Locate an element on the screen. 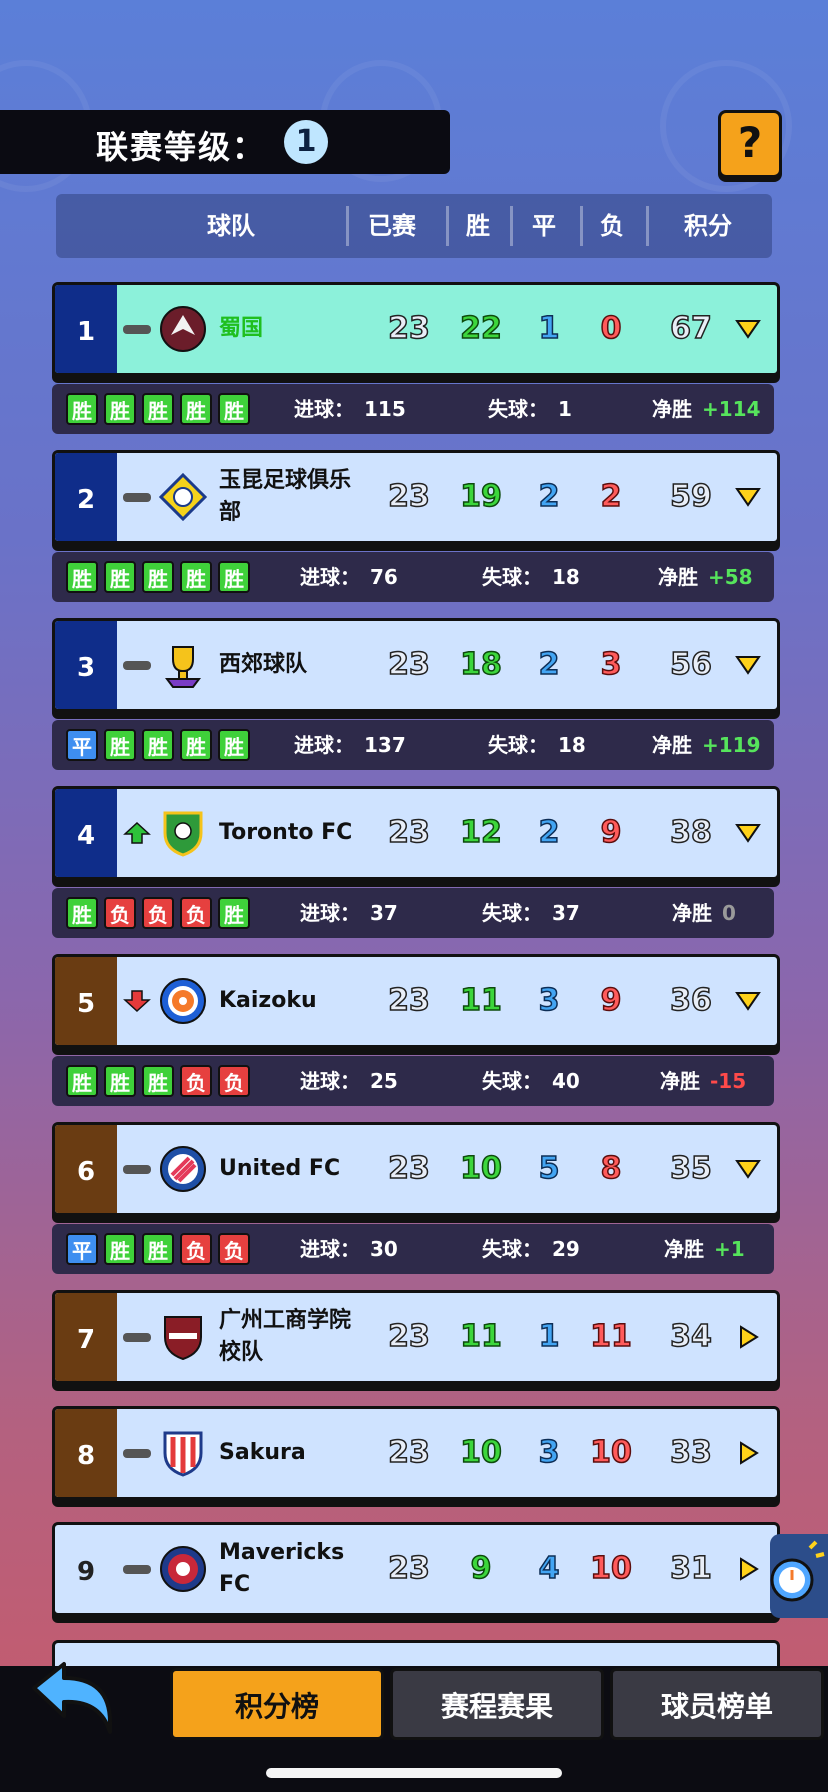 This screenshot has height=1792, width=828. table-row: 8 Sakura 23 10 3 10 33 is located at coordinates (416, 1453).